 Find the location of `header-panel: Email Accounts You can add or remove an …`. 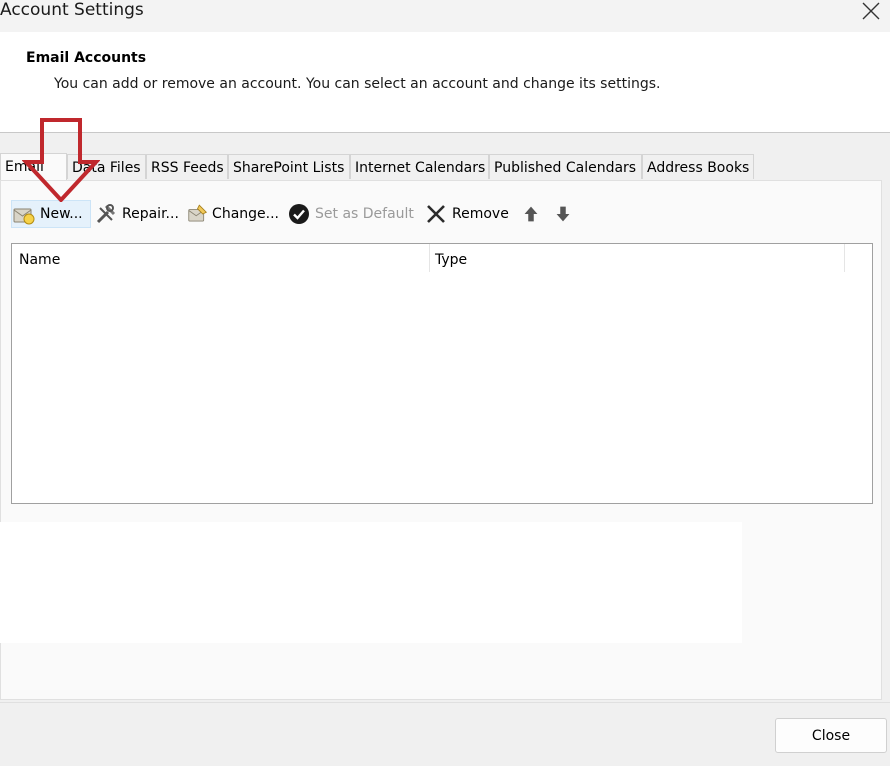

header-panel: Email Accounts You can add or remove an … is located at coordinates (445, 82).